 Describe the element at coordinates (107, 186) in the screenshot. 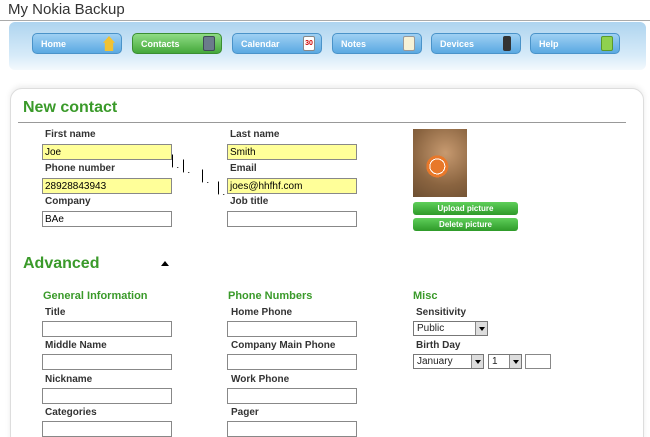

I see `phone-number-field: 28928843943` at that location.